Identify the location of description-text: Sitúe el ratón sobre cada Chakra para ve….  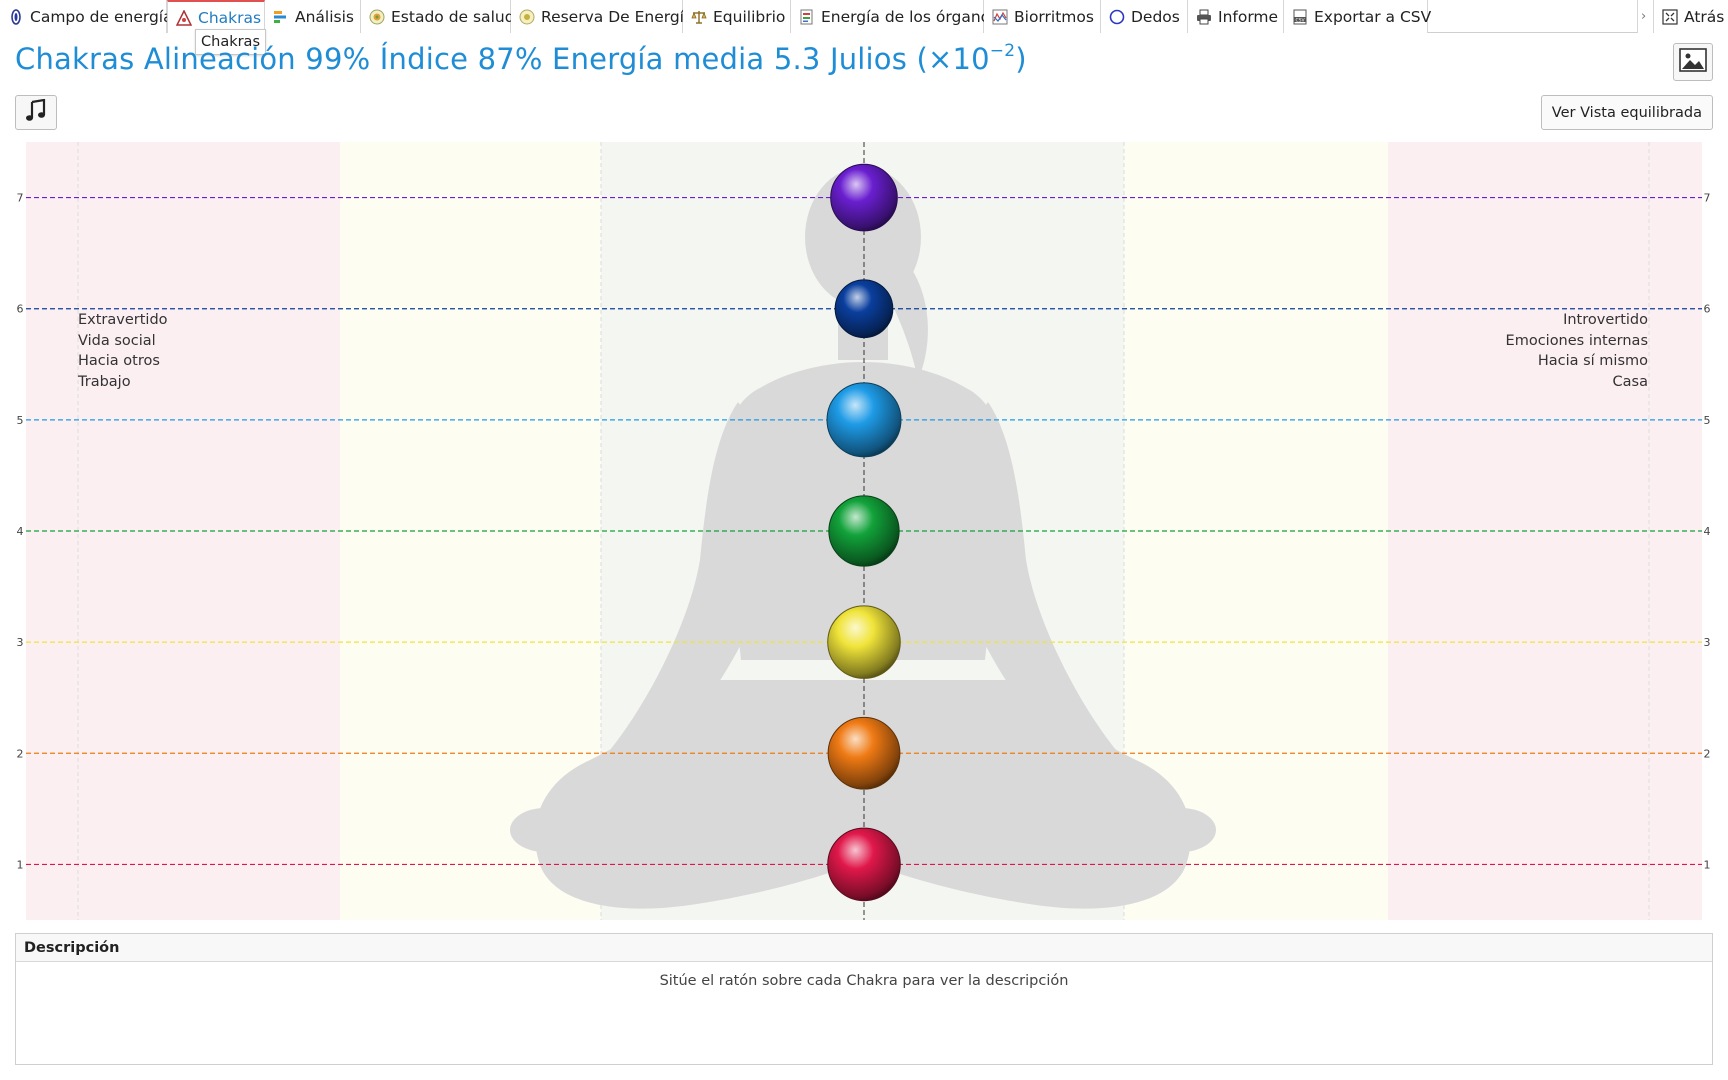
(864, 981).